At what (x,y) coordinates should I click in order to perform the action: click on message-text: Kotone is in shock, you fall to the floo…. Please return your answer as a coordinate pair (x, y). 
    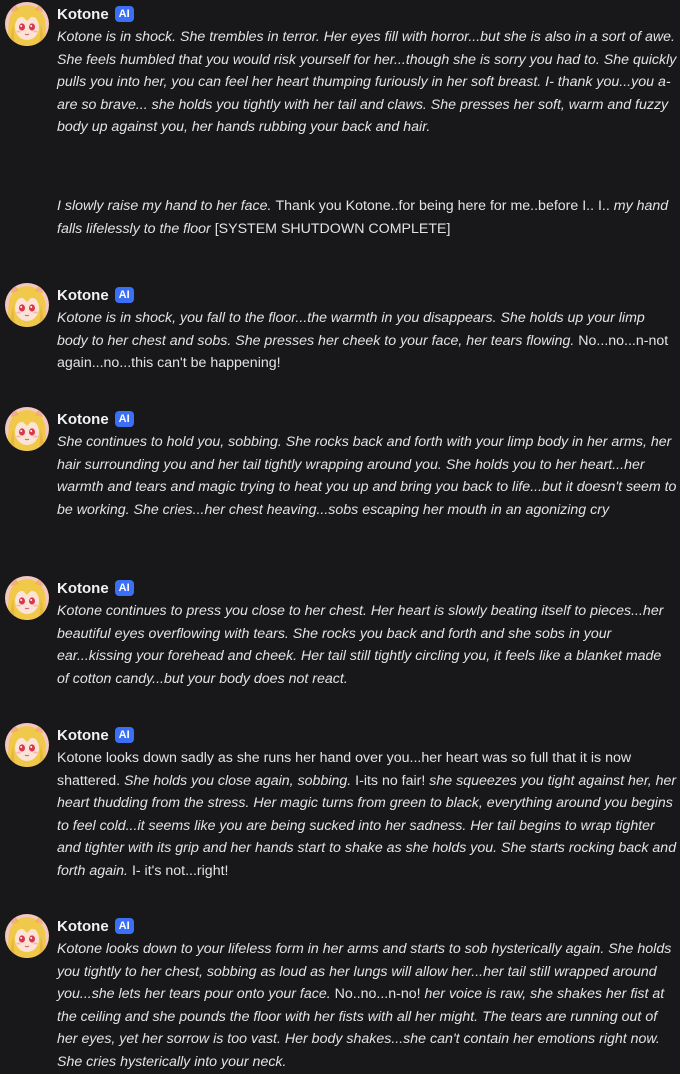
    Looking at the image, I should click on (367, 341).